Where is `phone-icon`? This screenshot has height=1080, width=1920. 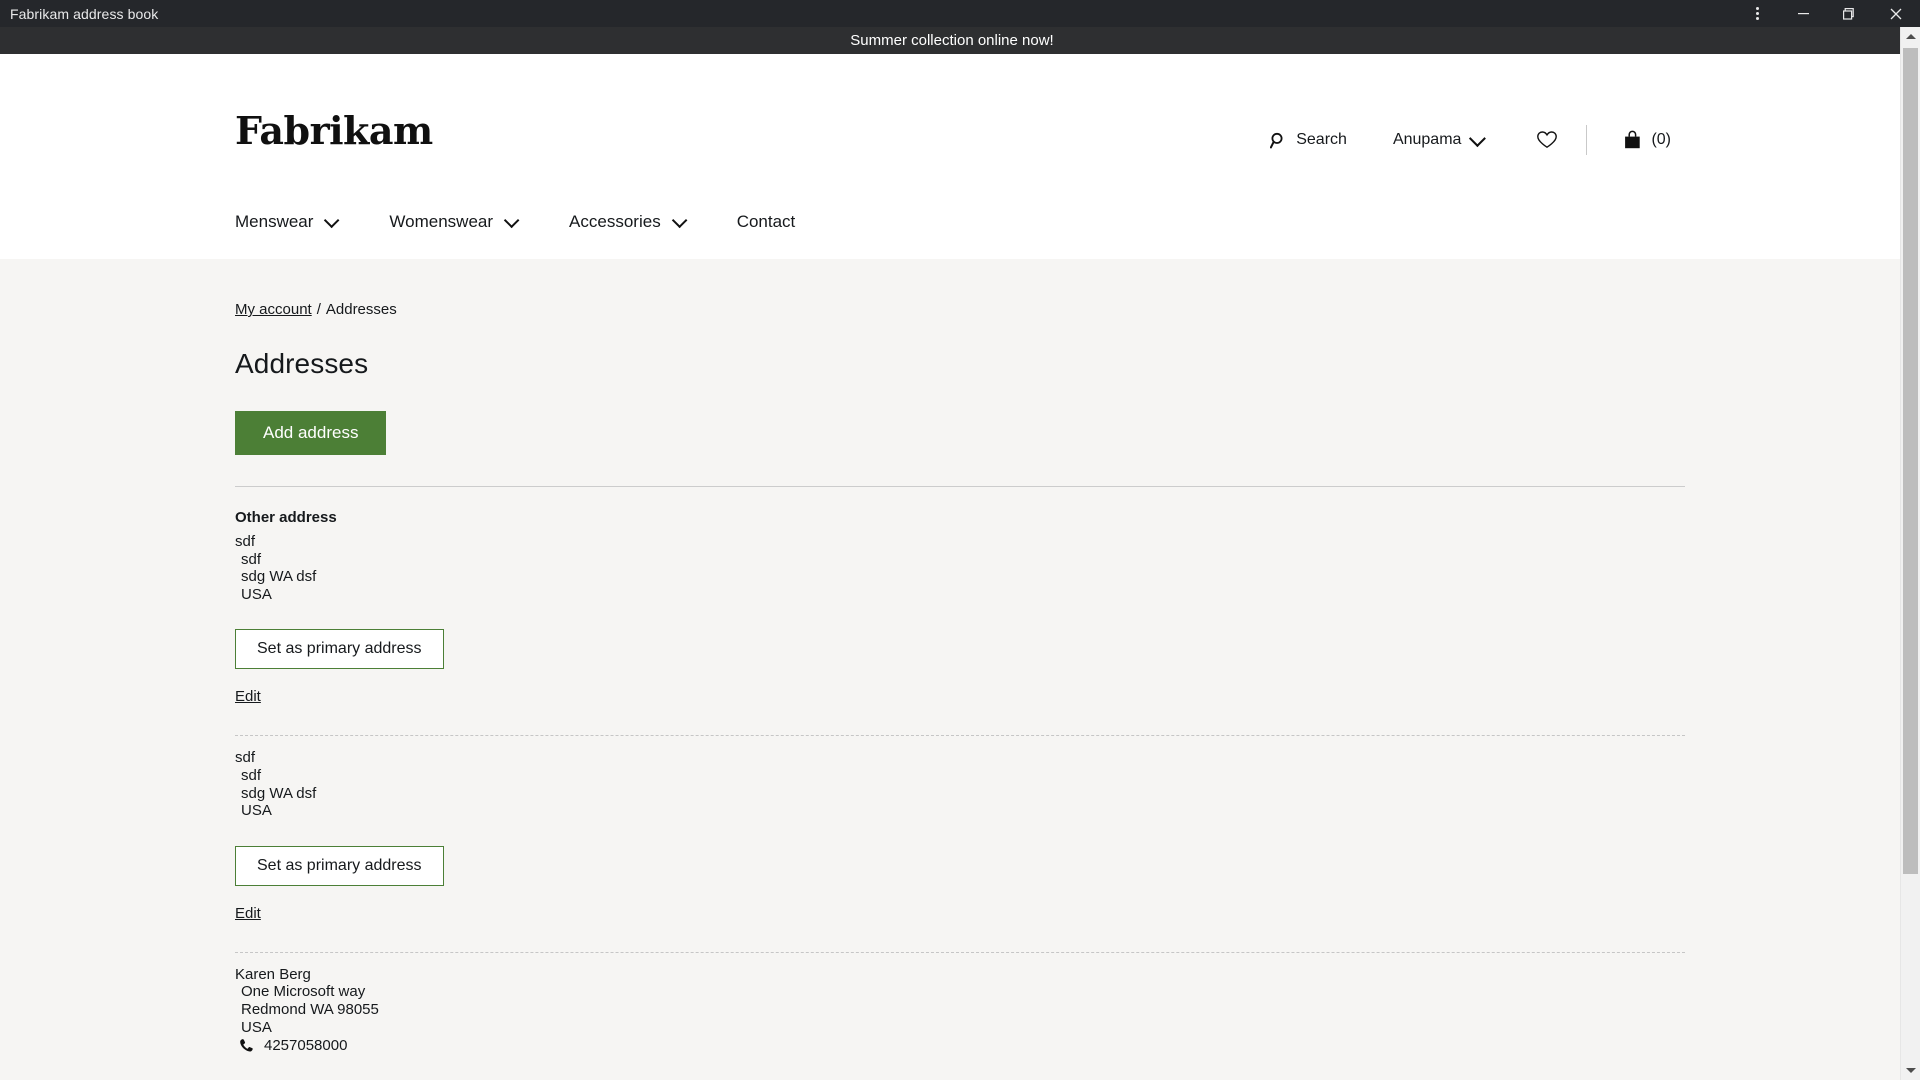
phone-icon is located at coordinates (246, 1045).